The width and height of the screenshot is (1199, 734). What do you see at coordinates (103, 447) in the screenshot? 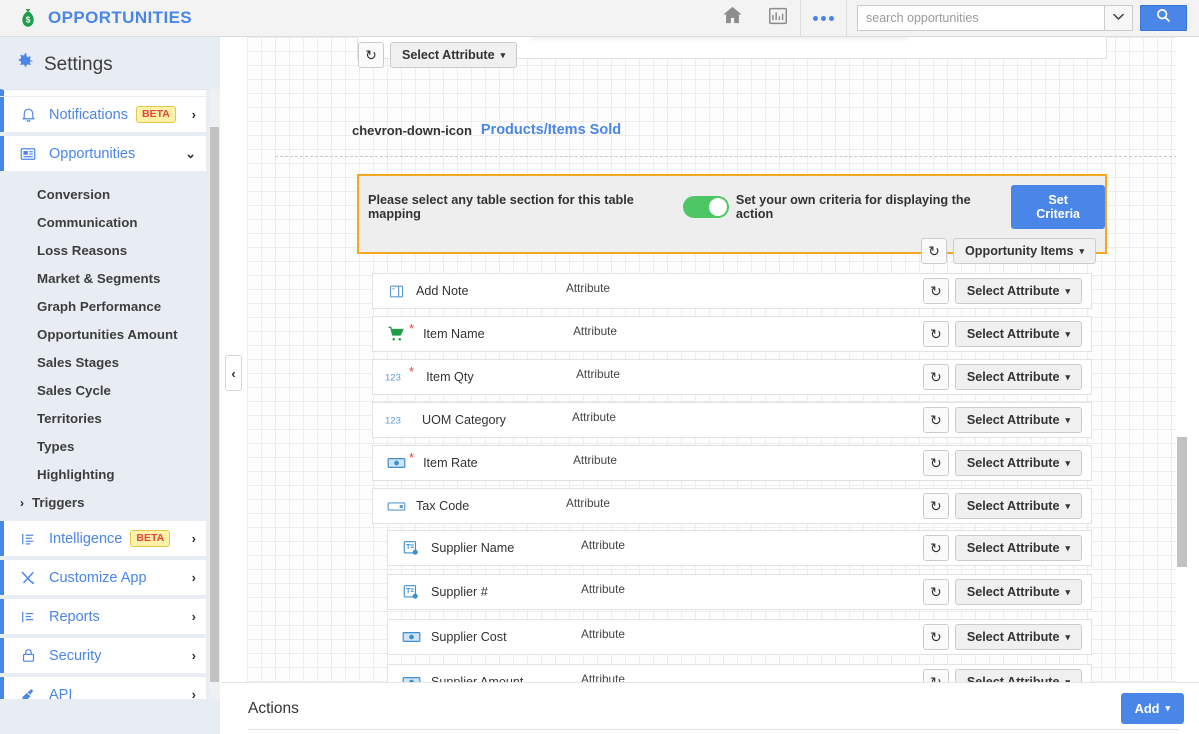
I see `sidebar-item-types: Types` at bounding box center [103, 447].